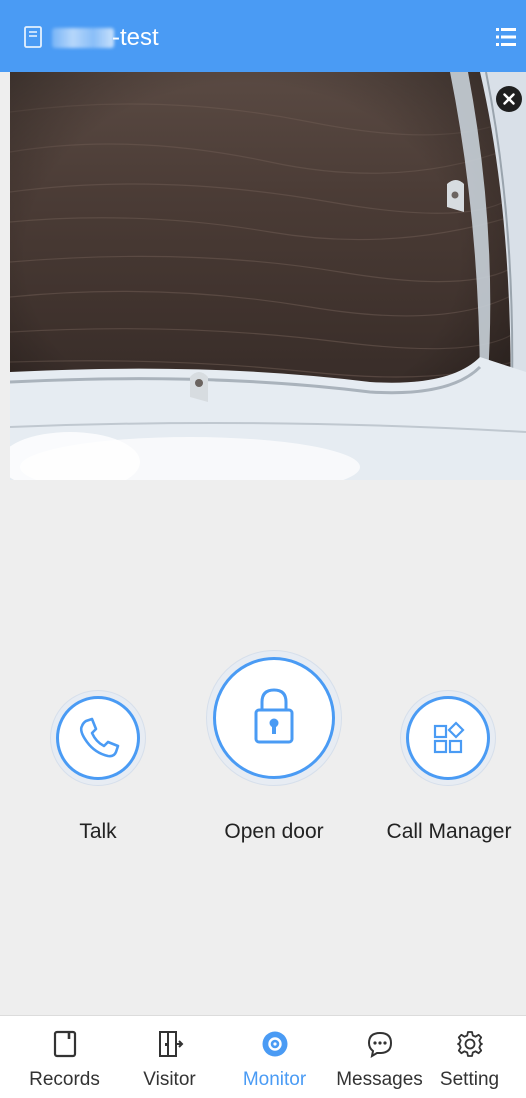 The width and height of the screenshot is (526, 1098). I want to click on visitor-door-icon, so click(170, 1044).